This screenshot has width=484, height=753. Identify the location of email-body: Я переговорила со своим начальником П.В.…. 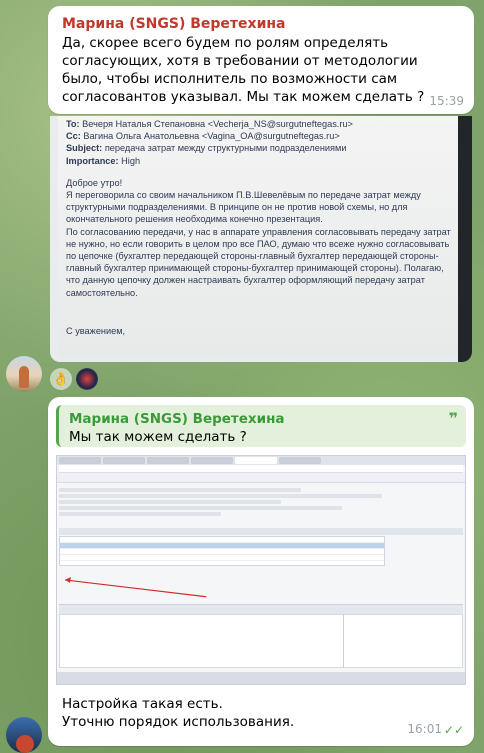
(258, 244).